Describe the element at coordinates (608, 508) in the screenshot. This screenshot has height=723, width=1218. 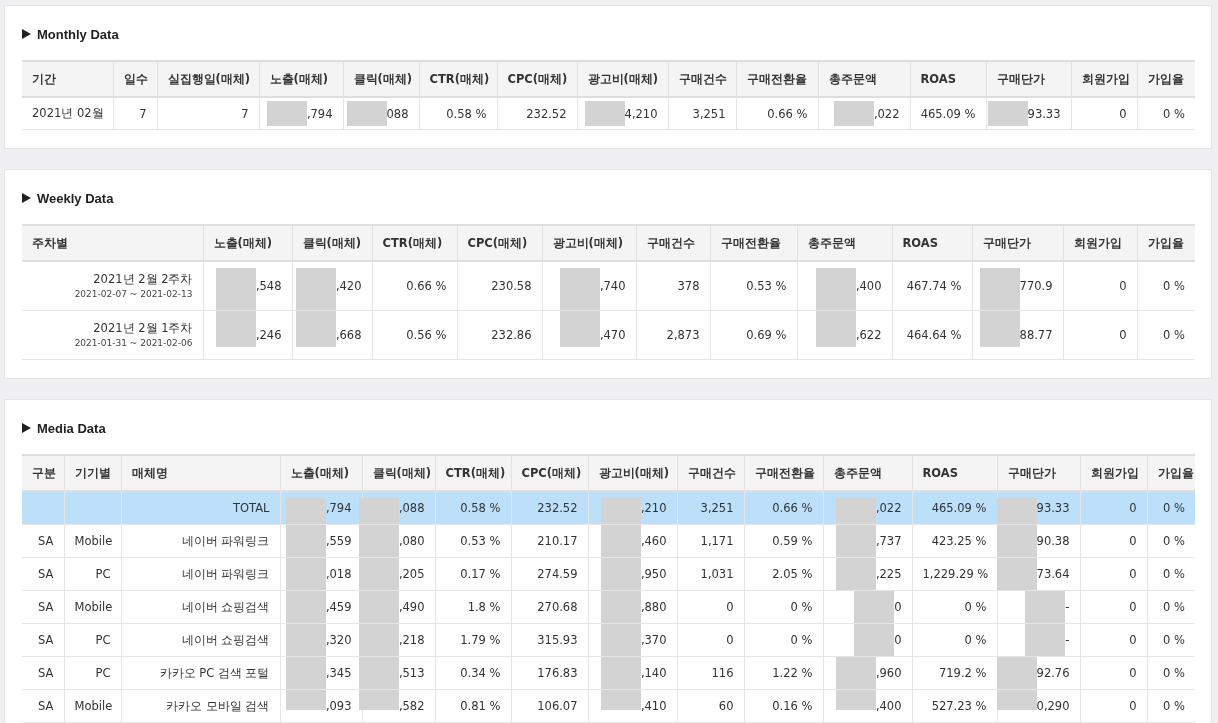
I see `table-row: TOTAL ,794 ,088 0.58 % 232.52 ,210 3,251 0.66 % ,022 465.09 % 93.33 0 0 %` at that location.